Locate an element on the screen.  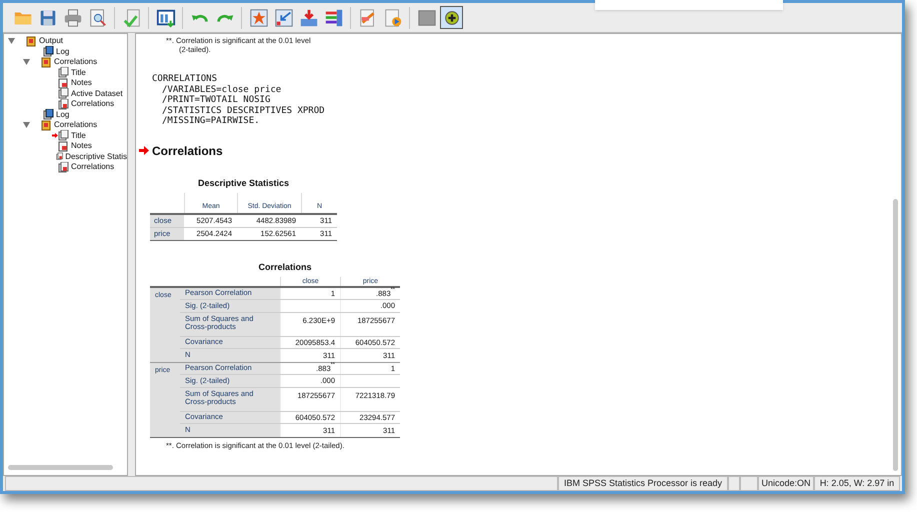
section-heading: Correlations is located at coordinates (187, 151).